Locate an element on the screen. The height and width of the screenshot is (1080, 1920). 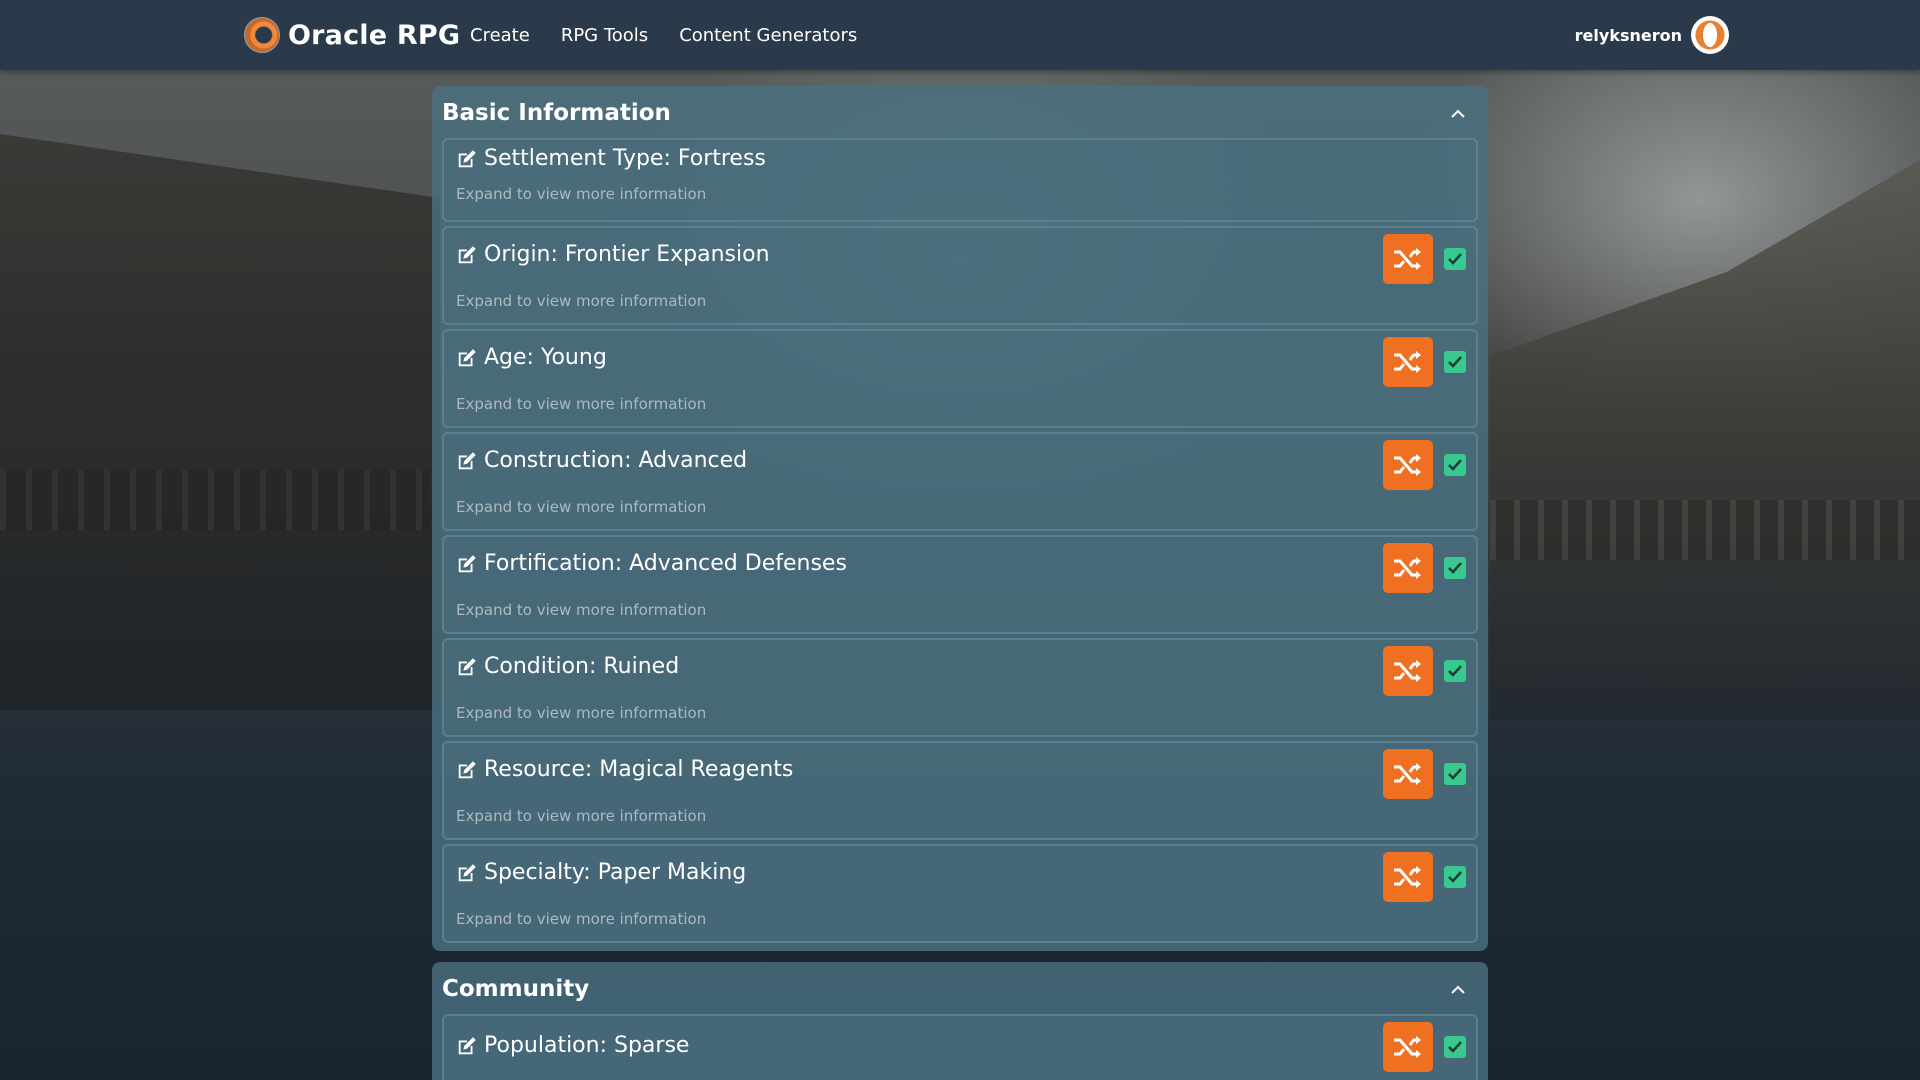
item-title: Age: Young is located at coordinates (531, 357).